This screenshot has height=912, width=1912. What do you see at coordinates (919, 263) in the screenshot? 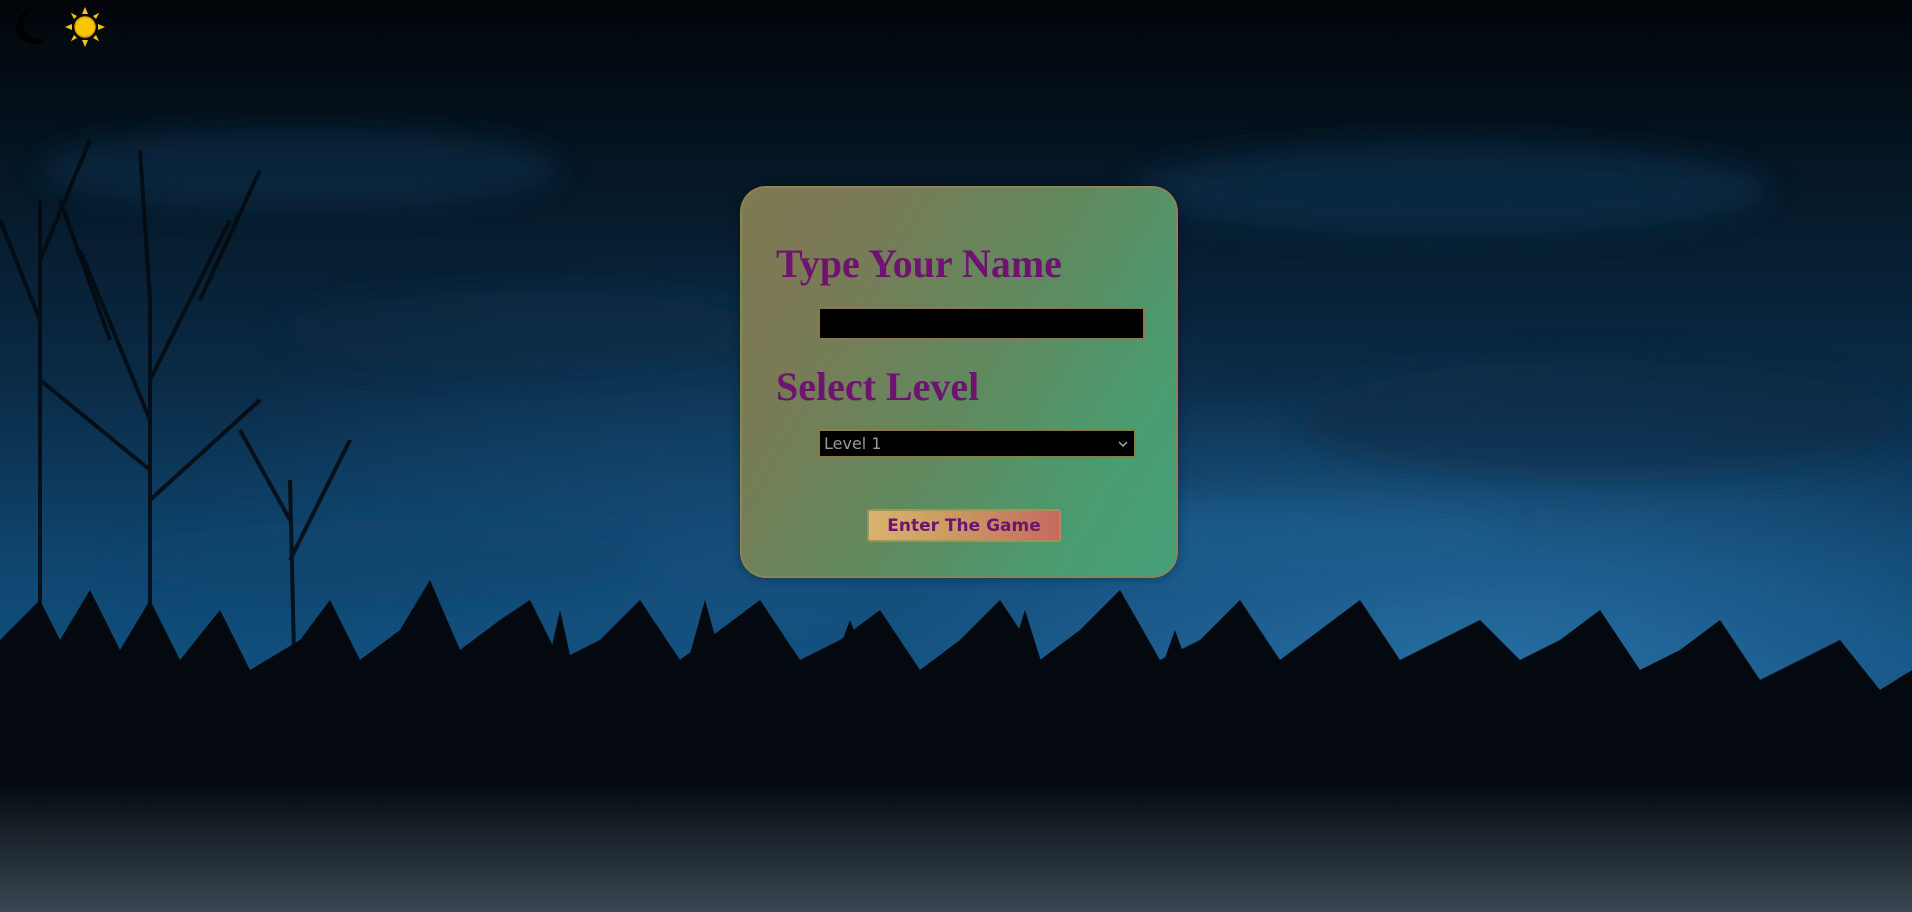
I see `name-heading: Type Your Name` at bounding box center [919, 263].